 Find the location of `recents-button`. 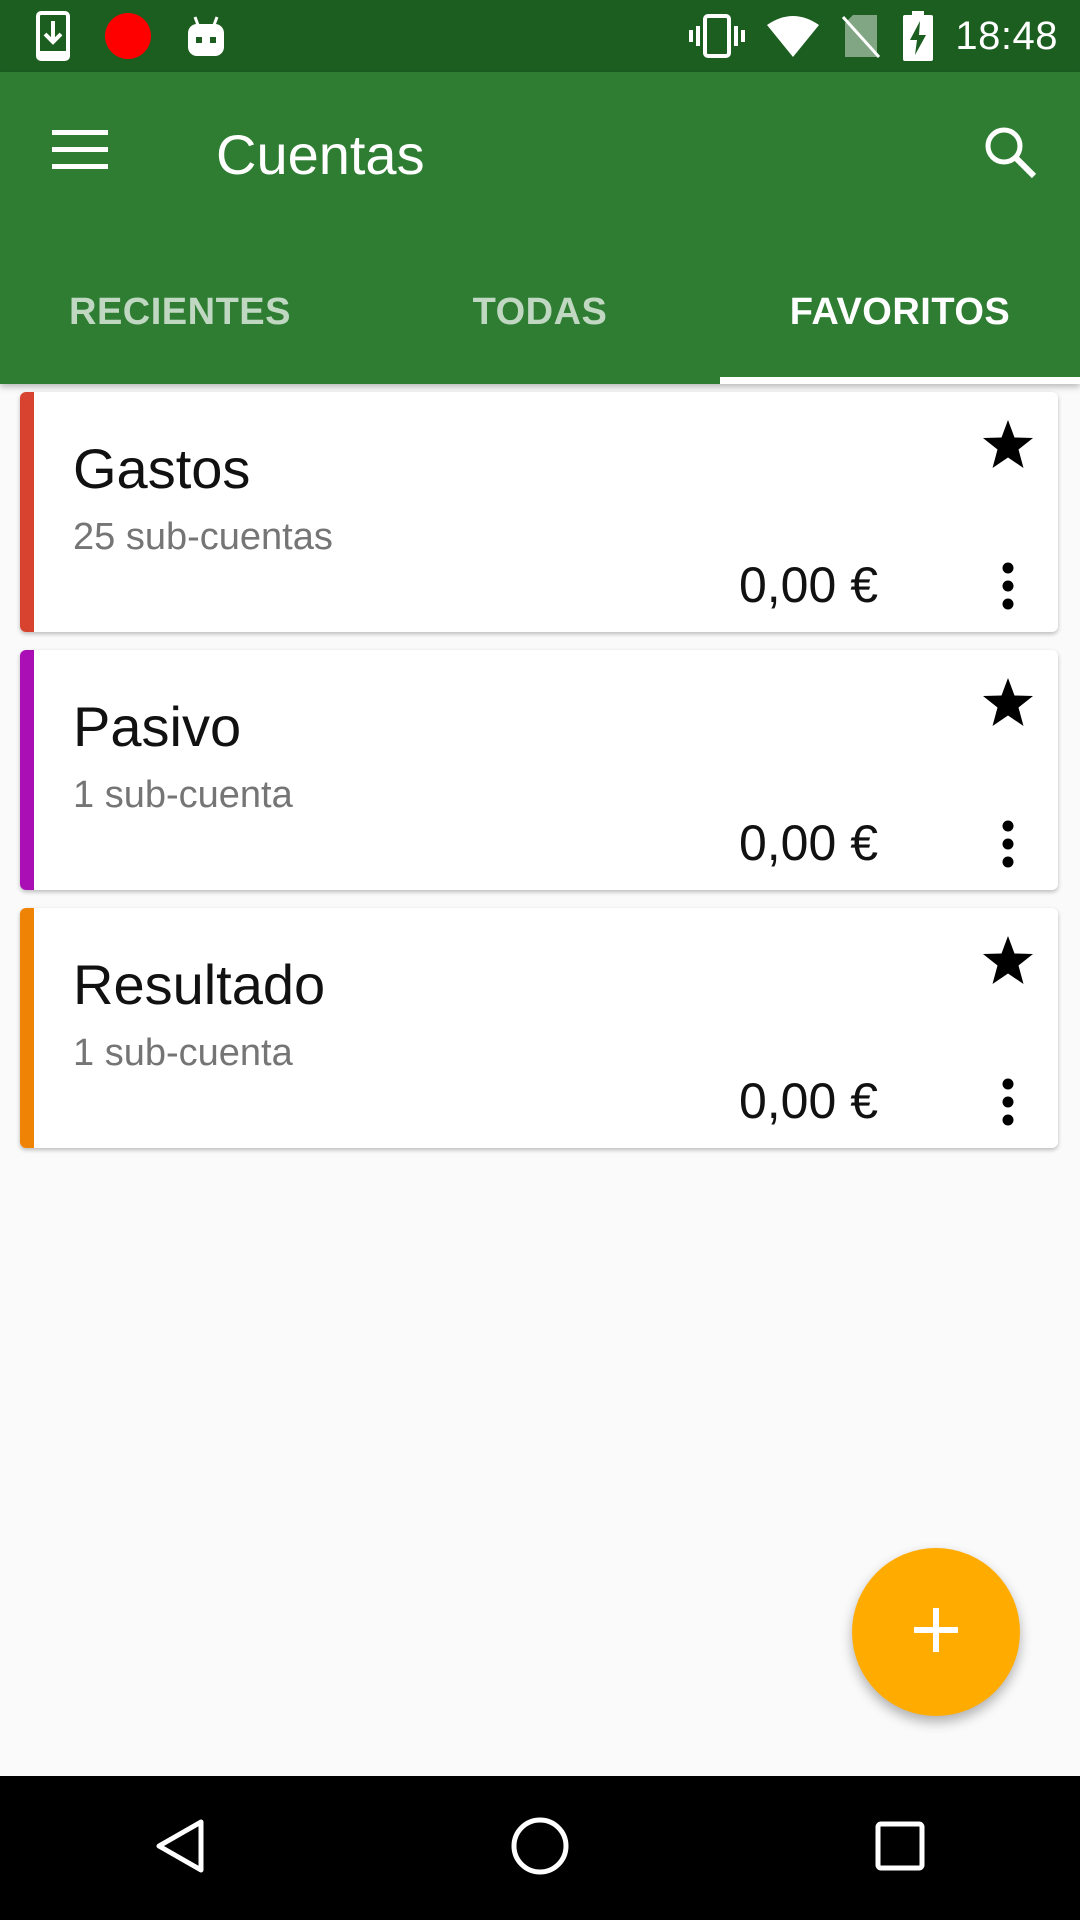

recents-button is located at coordinates (900, 1848).